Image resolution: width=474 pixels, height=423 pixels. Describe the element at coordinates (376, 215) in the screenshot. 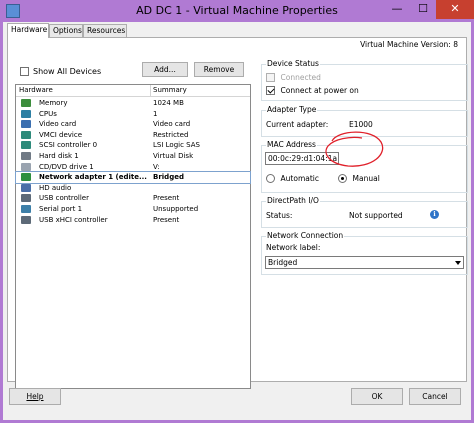

I see `directpath-status-value: Not supported` at that location.